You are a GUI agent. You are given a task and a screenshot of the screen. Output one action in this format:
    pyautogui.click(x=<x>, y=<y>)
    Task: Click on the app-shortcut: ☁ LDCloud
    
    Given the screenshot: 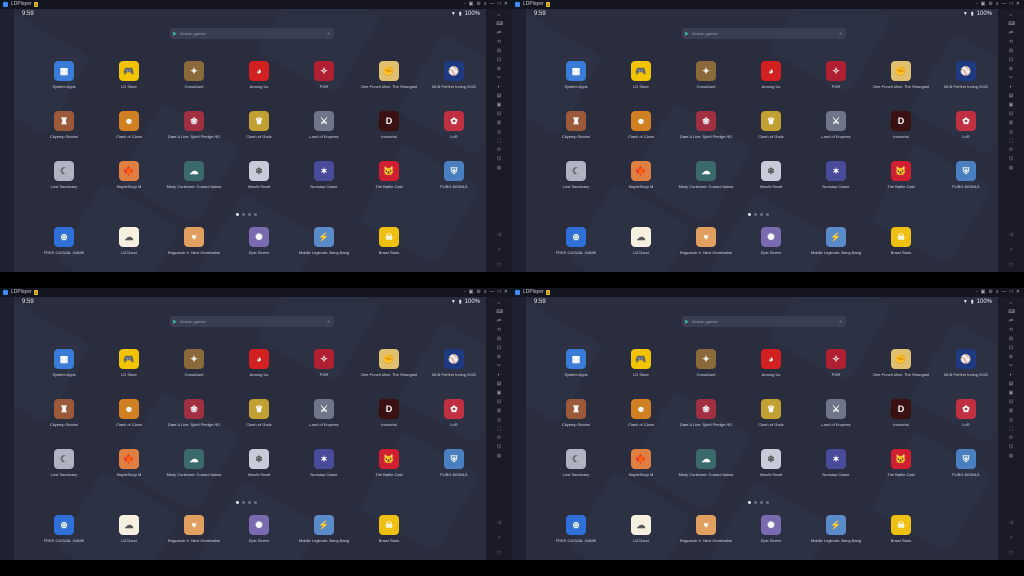 What is the action you would take?
    pyautogui.click(x=641, y=247)
    